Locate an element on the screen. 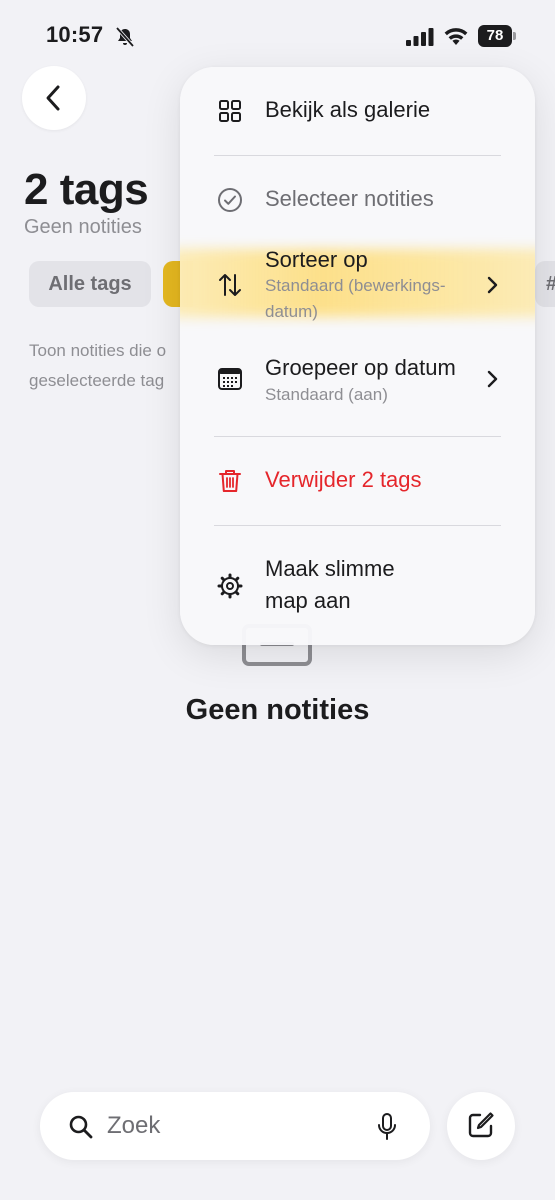 The width and height of the screenshot is (555, 1200). search-icon is located at coordinates (81, 1127).